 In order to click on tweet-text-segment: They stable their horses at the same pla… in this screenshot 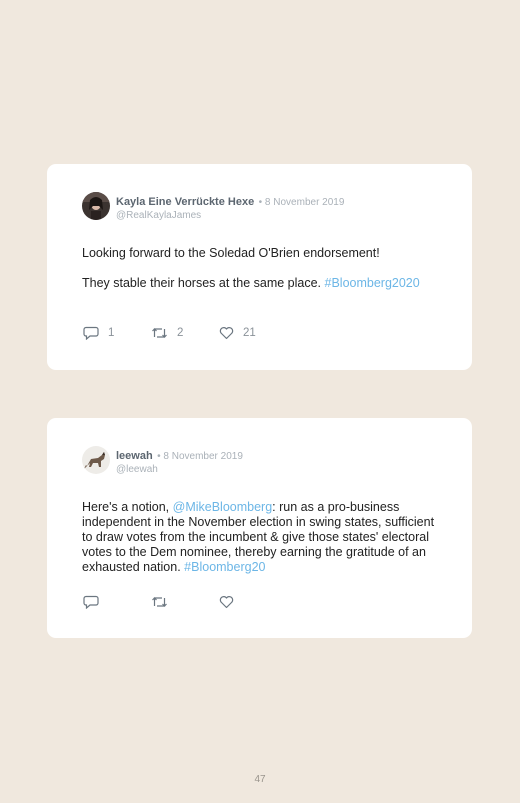, I will do `click(203, 283)`.